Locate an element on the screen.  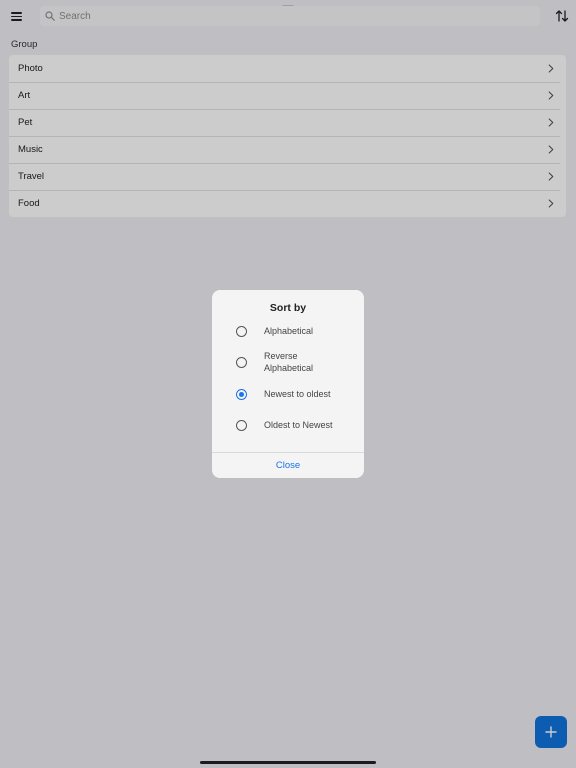
sort-option-label: Oldest to Newest is located at coordinates (298, 425).